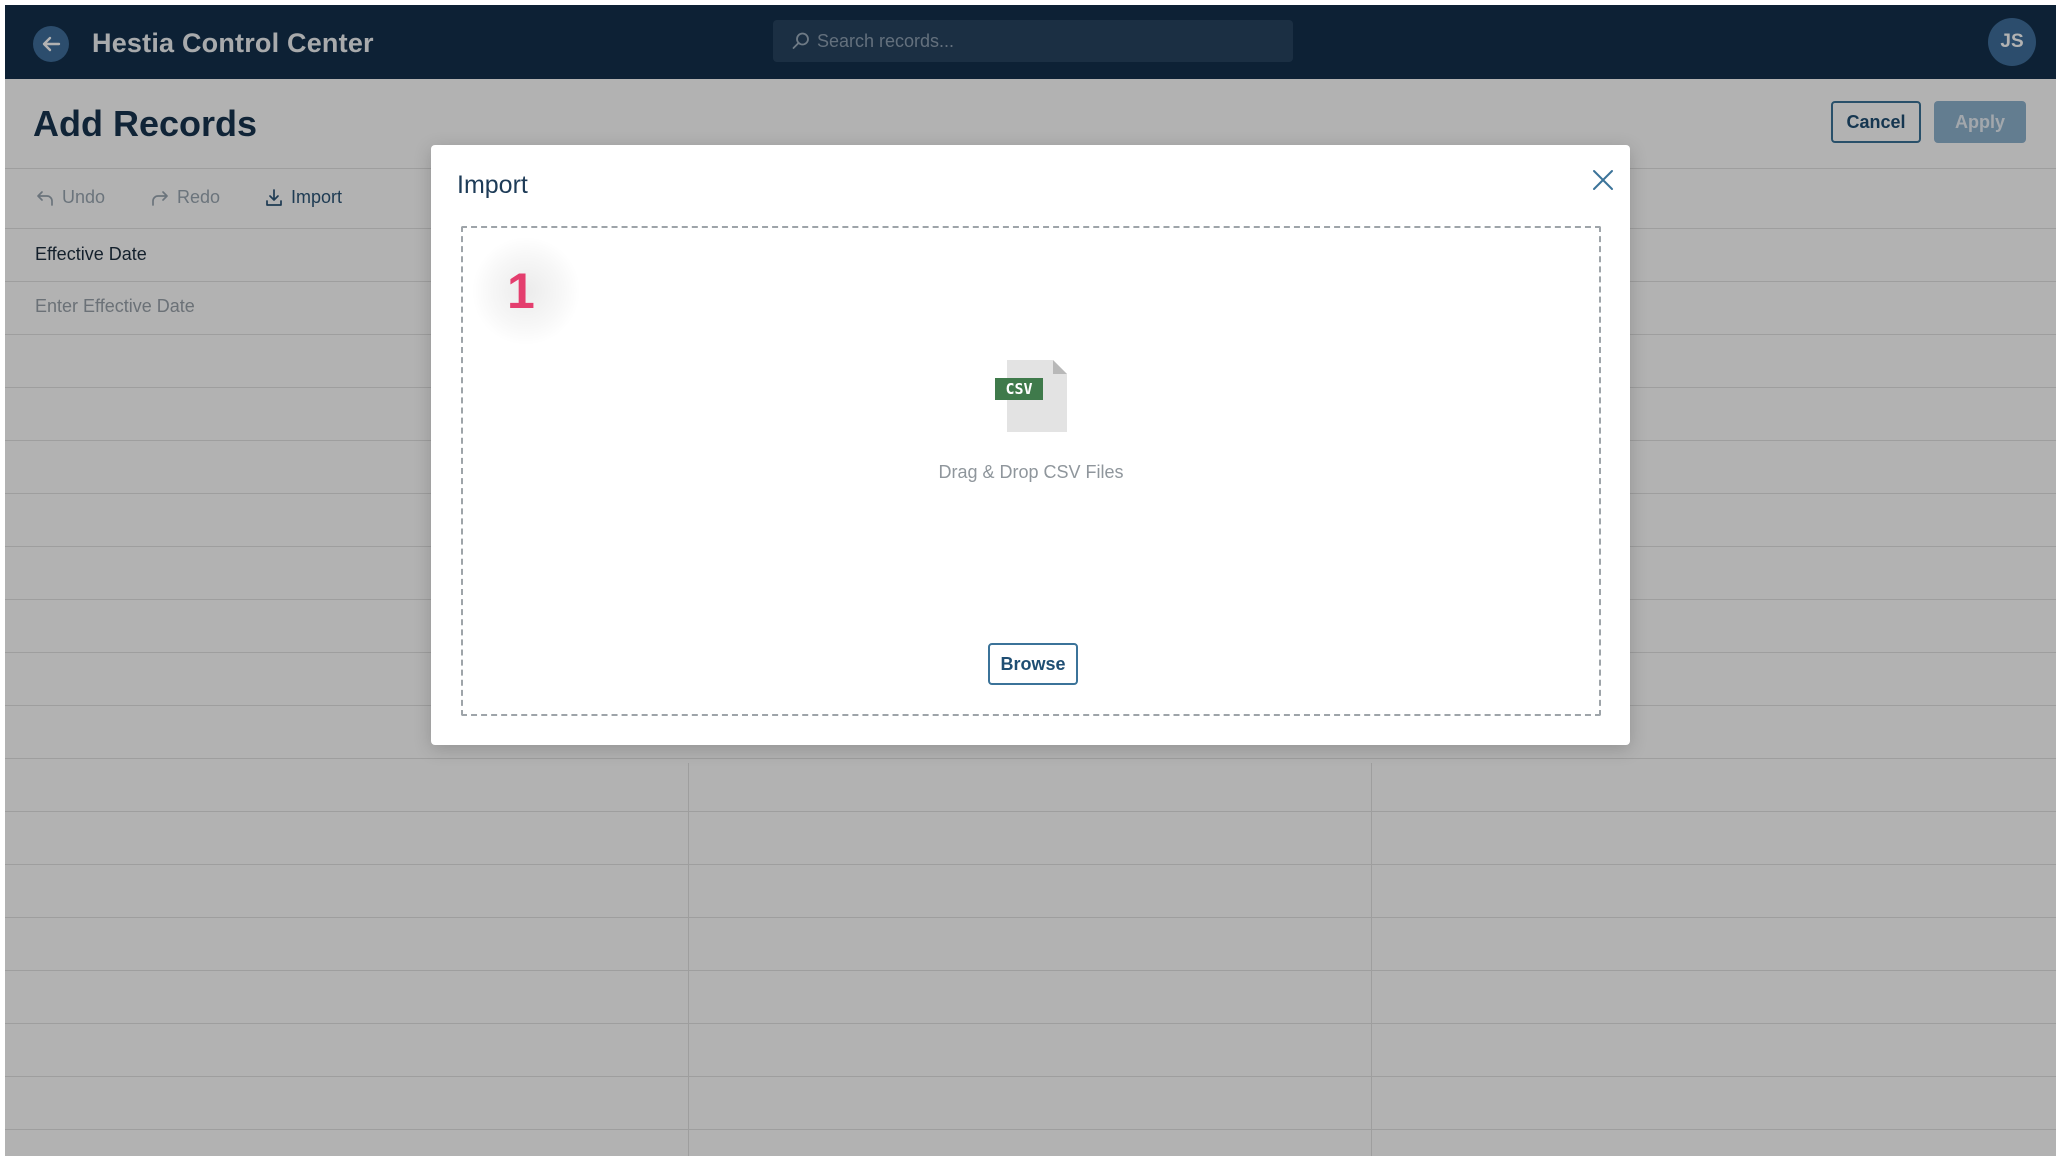  What do you see at coordinates (521, 291) in the screenshot?
I see `step-marker: 1` at bounding box center [521, 291].